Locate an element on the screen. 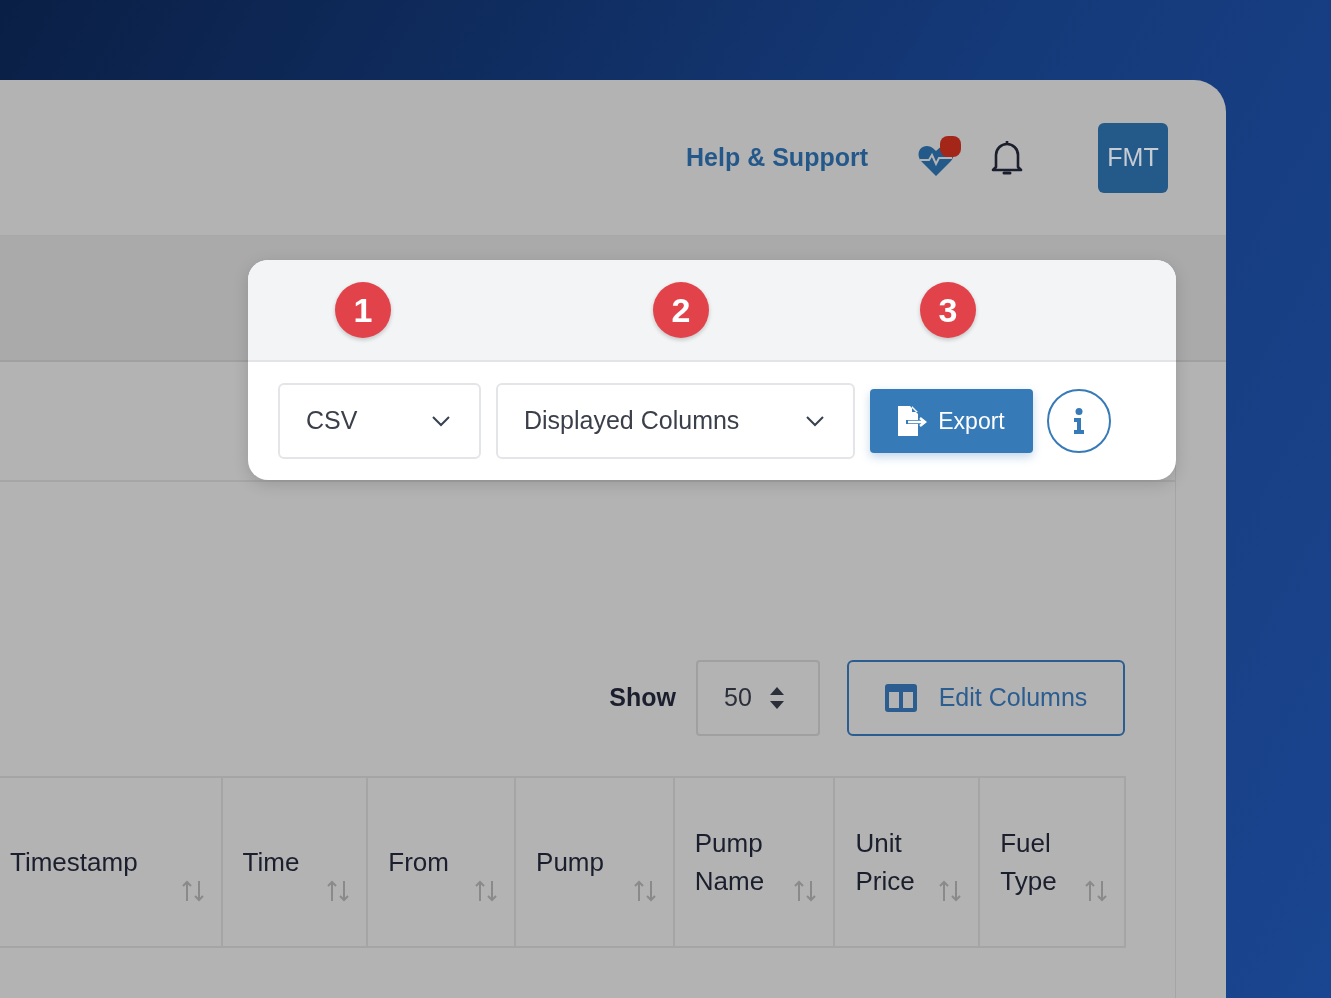 This screenshot has width=1331, height=998. show-label: Show is located at coordinates (642, 698).